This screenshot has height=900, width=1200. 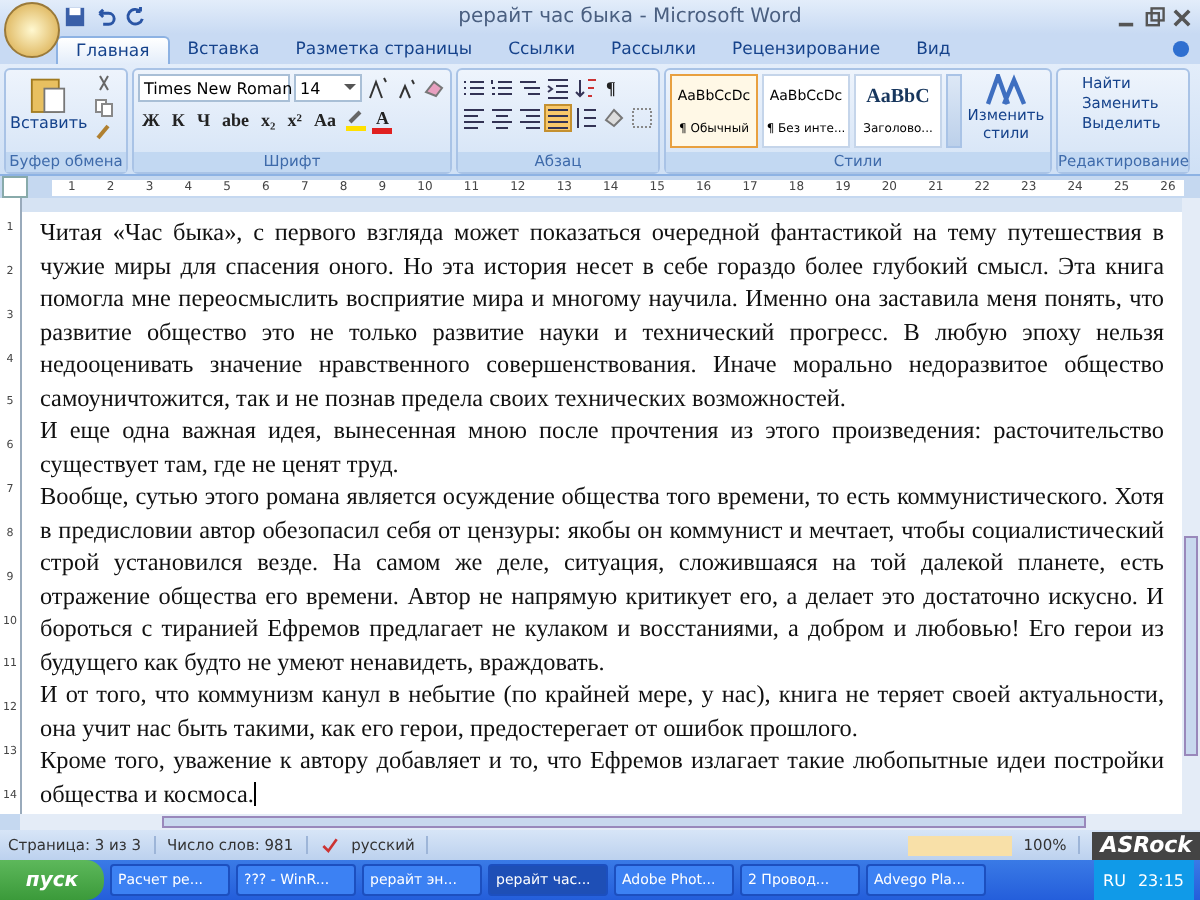 What do you see at coordinates (113, 50) in the screenshot?
I see `ribbon-tab: Главная` at bounding box center [113, 50].